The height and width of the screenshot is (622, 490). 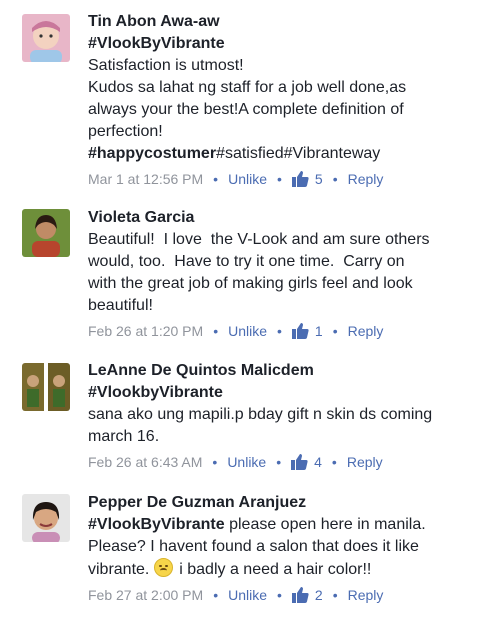 I want to click on comment-line: perfection!, so click(x=285, y=132).